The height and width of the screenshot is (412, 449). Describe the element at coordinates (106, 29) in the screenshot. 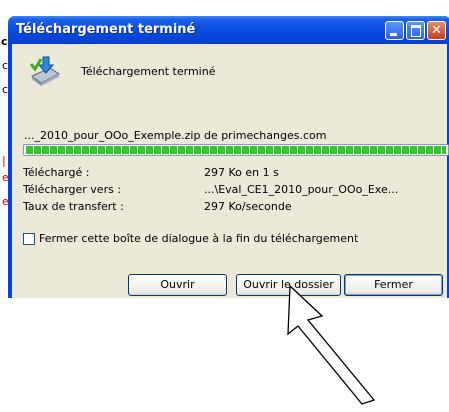

I see `window-title: Téléchargement terminé` at that location.